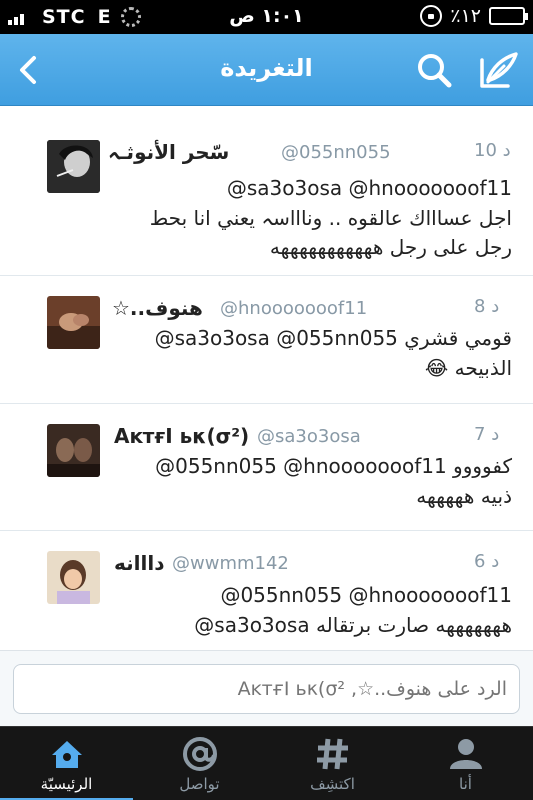 This screenshot has width=533, height=800. I want to click on tab-connect: تواصل, so click(199, 763).